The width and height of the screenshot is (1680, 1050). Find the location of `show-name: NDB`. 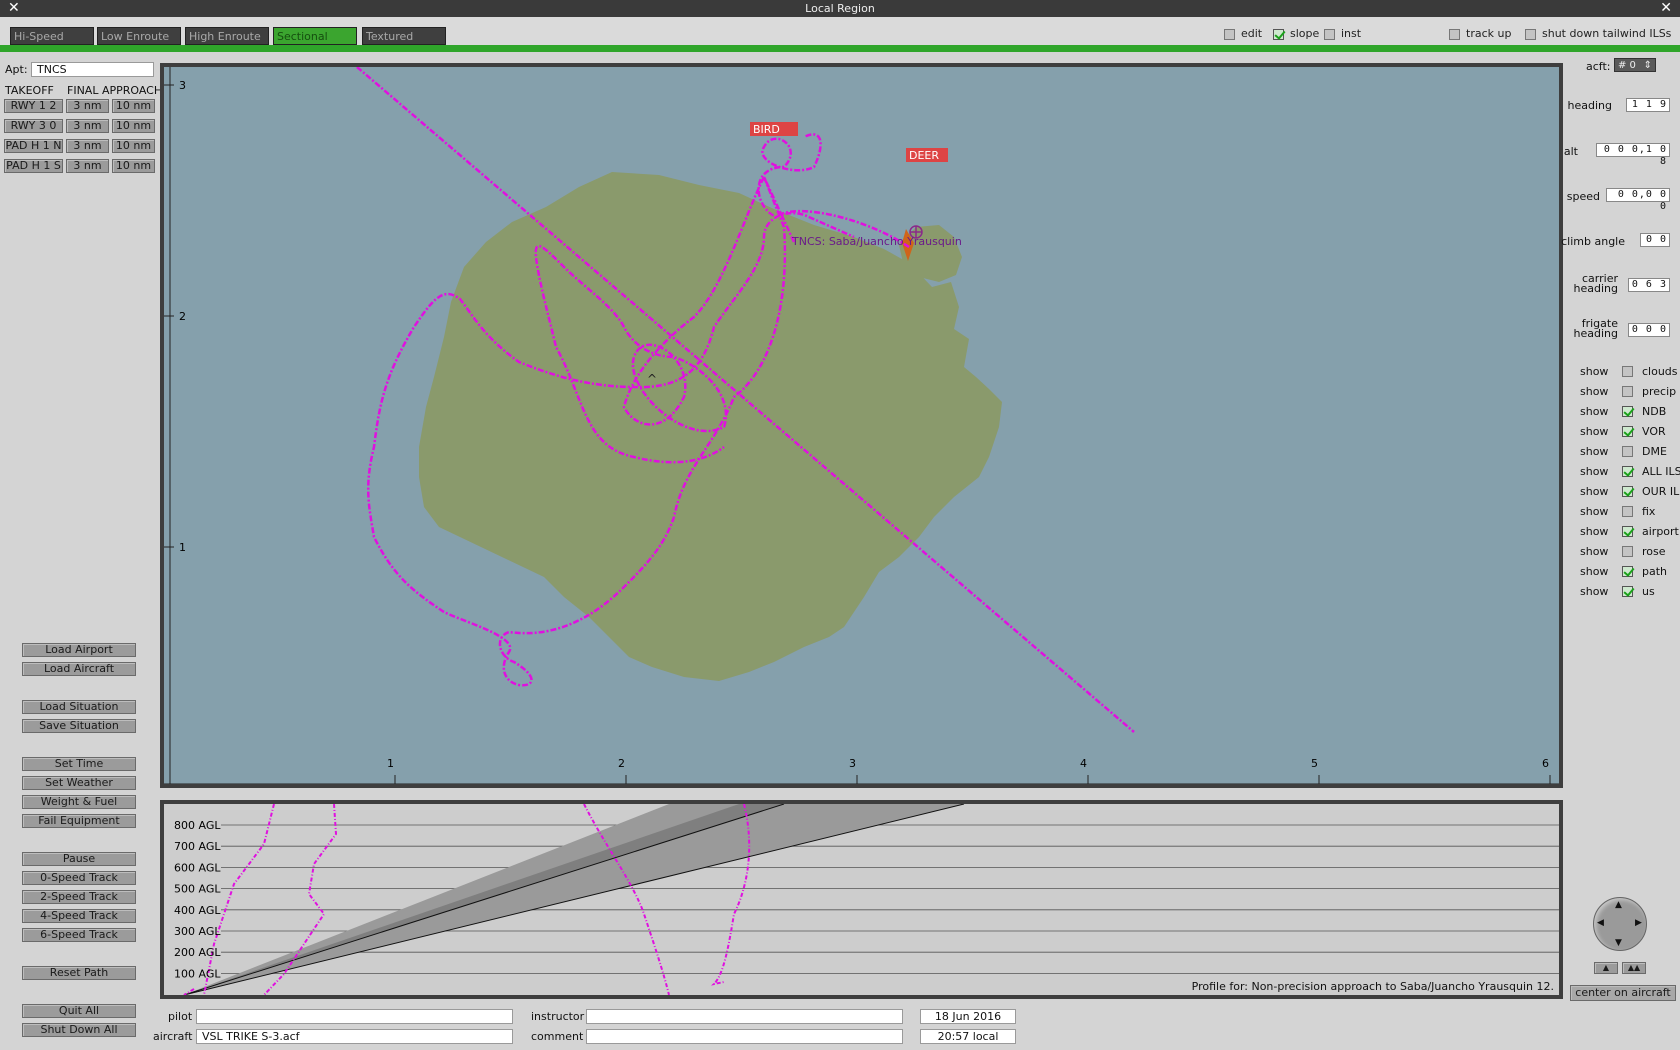

show-name: NDB is located at coordinates (1654, 411).